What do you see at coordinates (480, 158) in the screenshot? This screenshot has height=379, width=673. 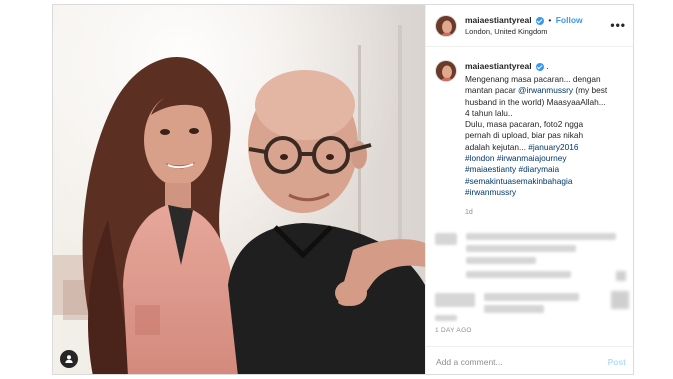 I see `hashtag-link: #london` at bounding box center [480, 158].